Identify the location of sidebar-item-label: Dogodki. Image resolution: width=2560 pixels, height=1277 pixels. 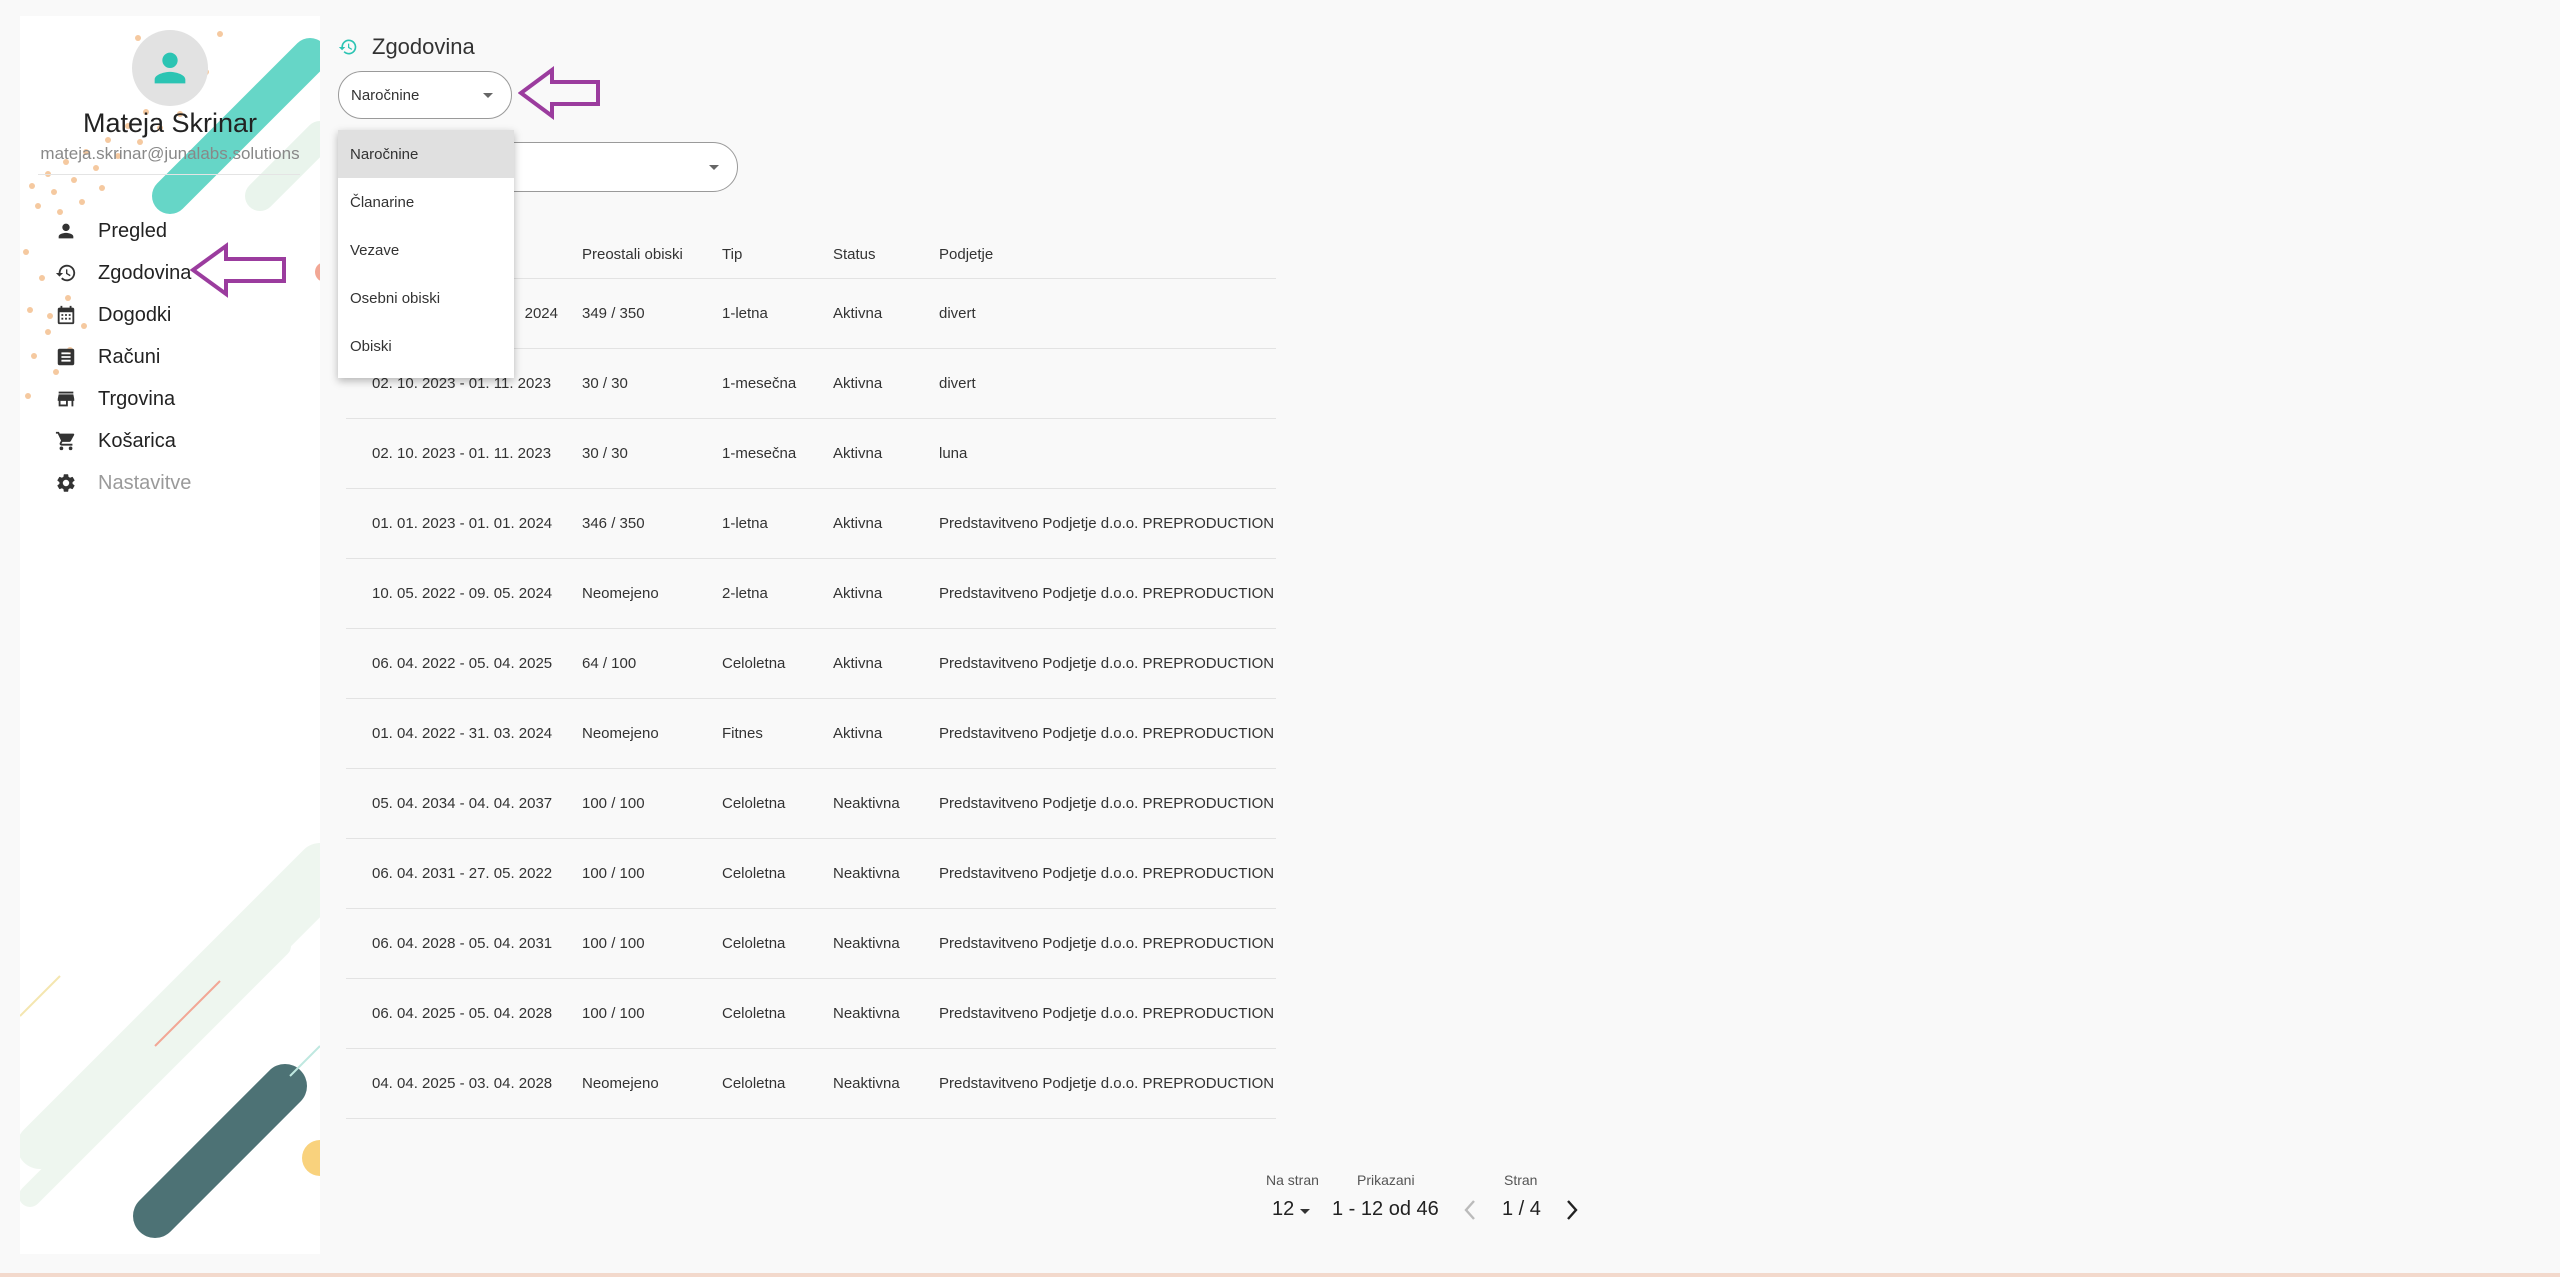
(135, 314).